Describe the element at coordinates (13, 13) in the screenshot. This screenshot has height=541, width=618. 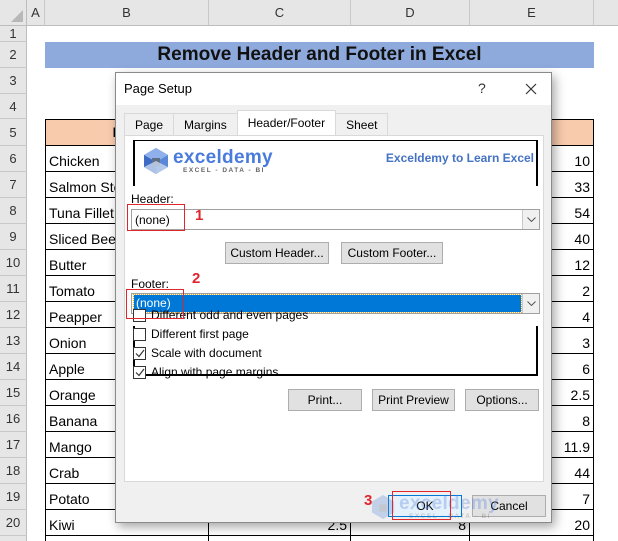
I see `select-all-corner` at that location.